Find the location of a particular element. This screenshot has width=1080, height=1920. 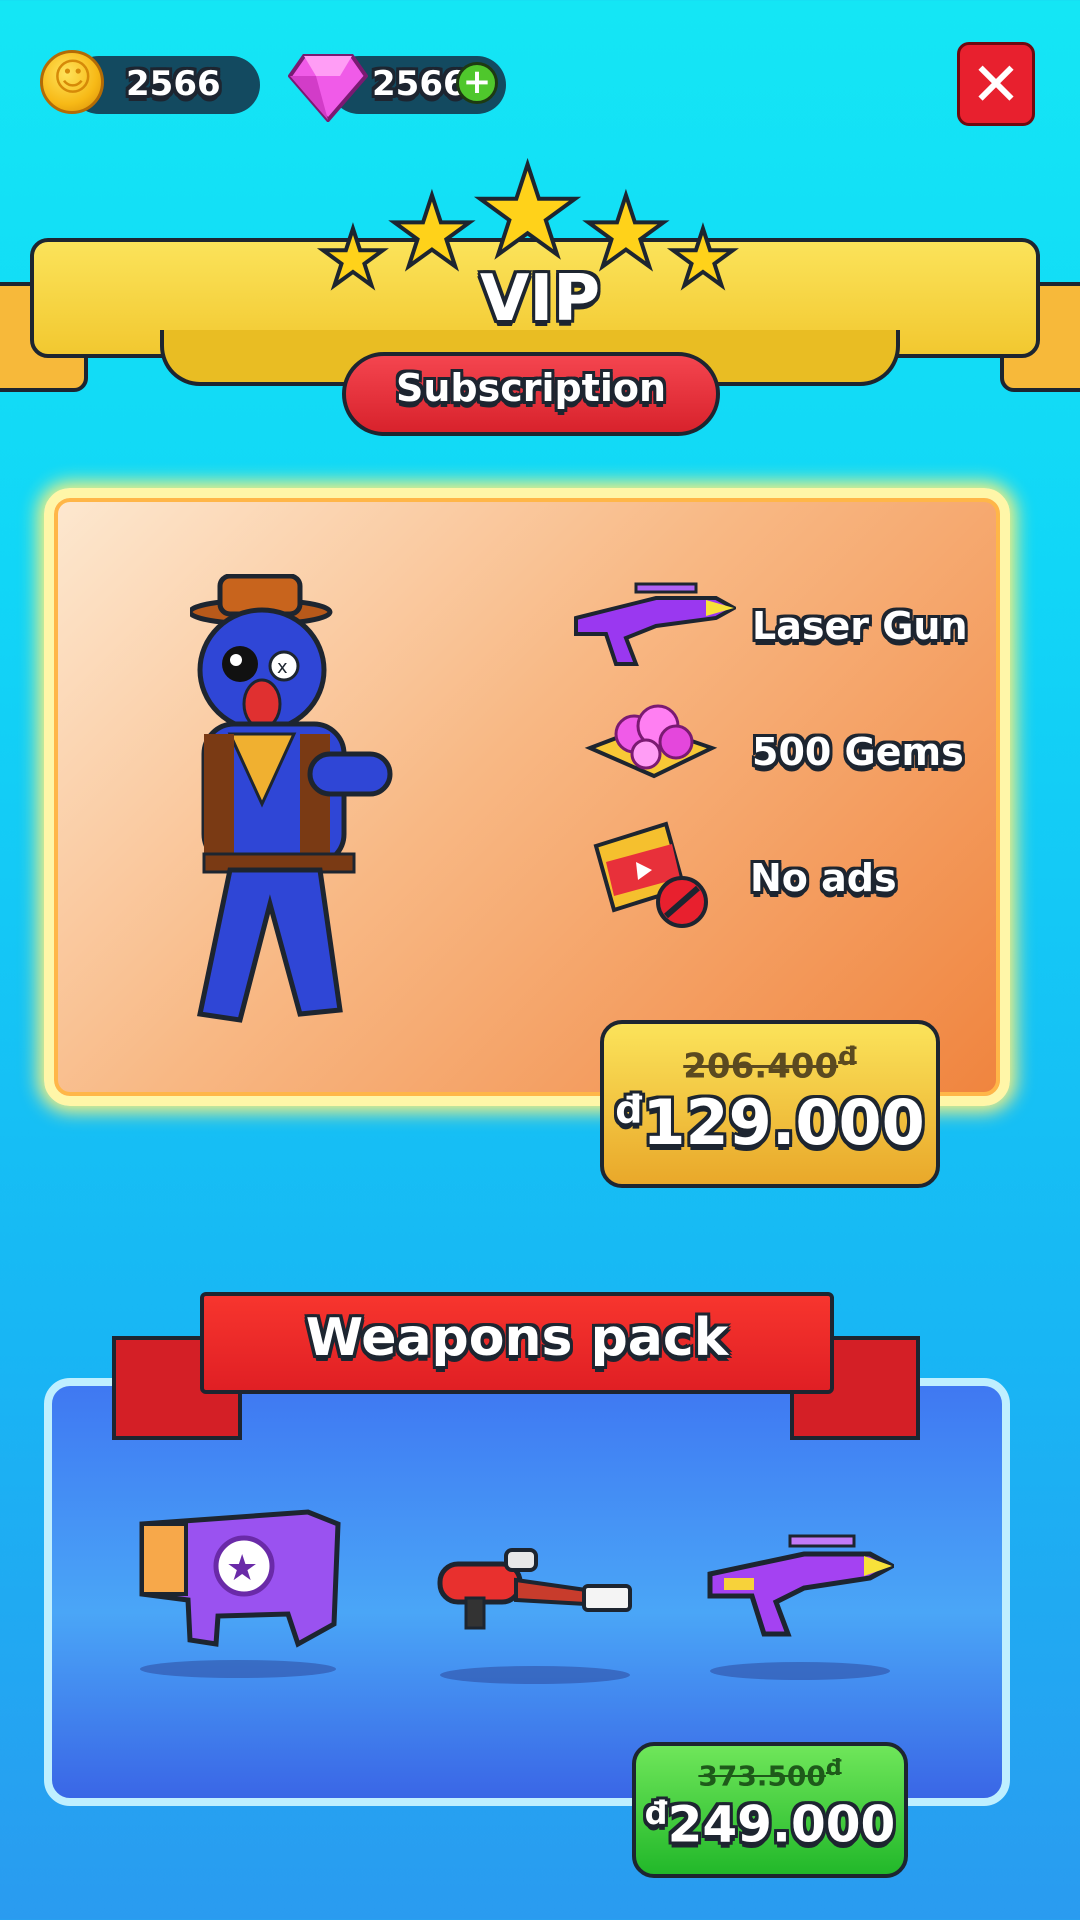

flamethrower-weapon-icon is located at coordinates (534, 1589).